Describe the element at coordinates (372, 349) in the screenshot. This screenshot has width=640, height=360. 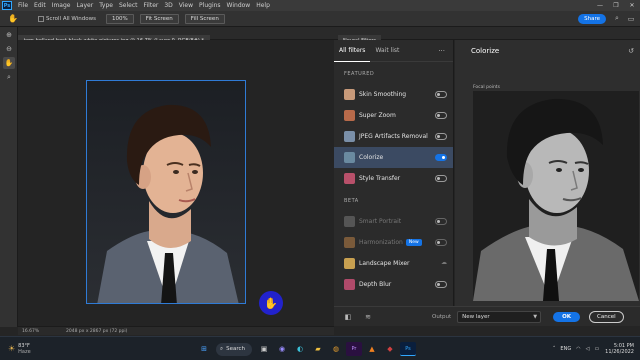
I see `vlc-icon: ▲` at that location.